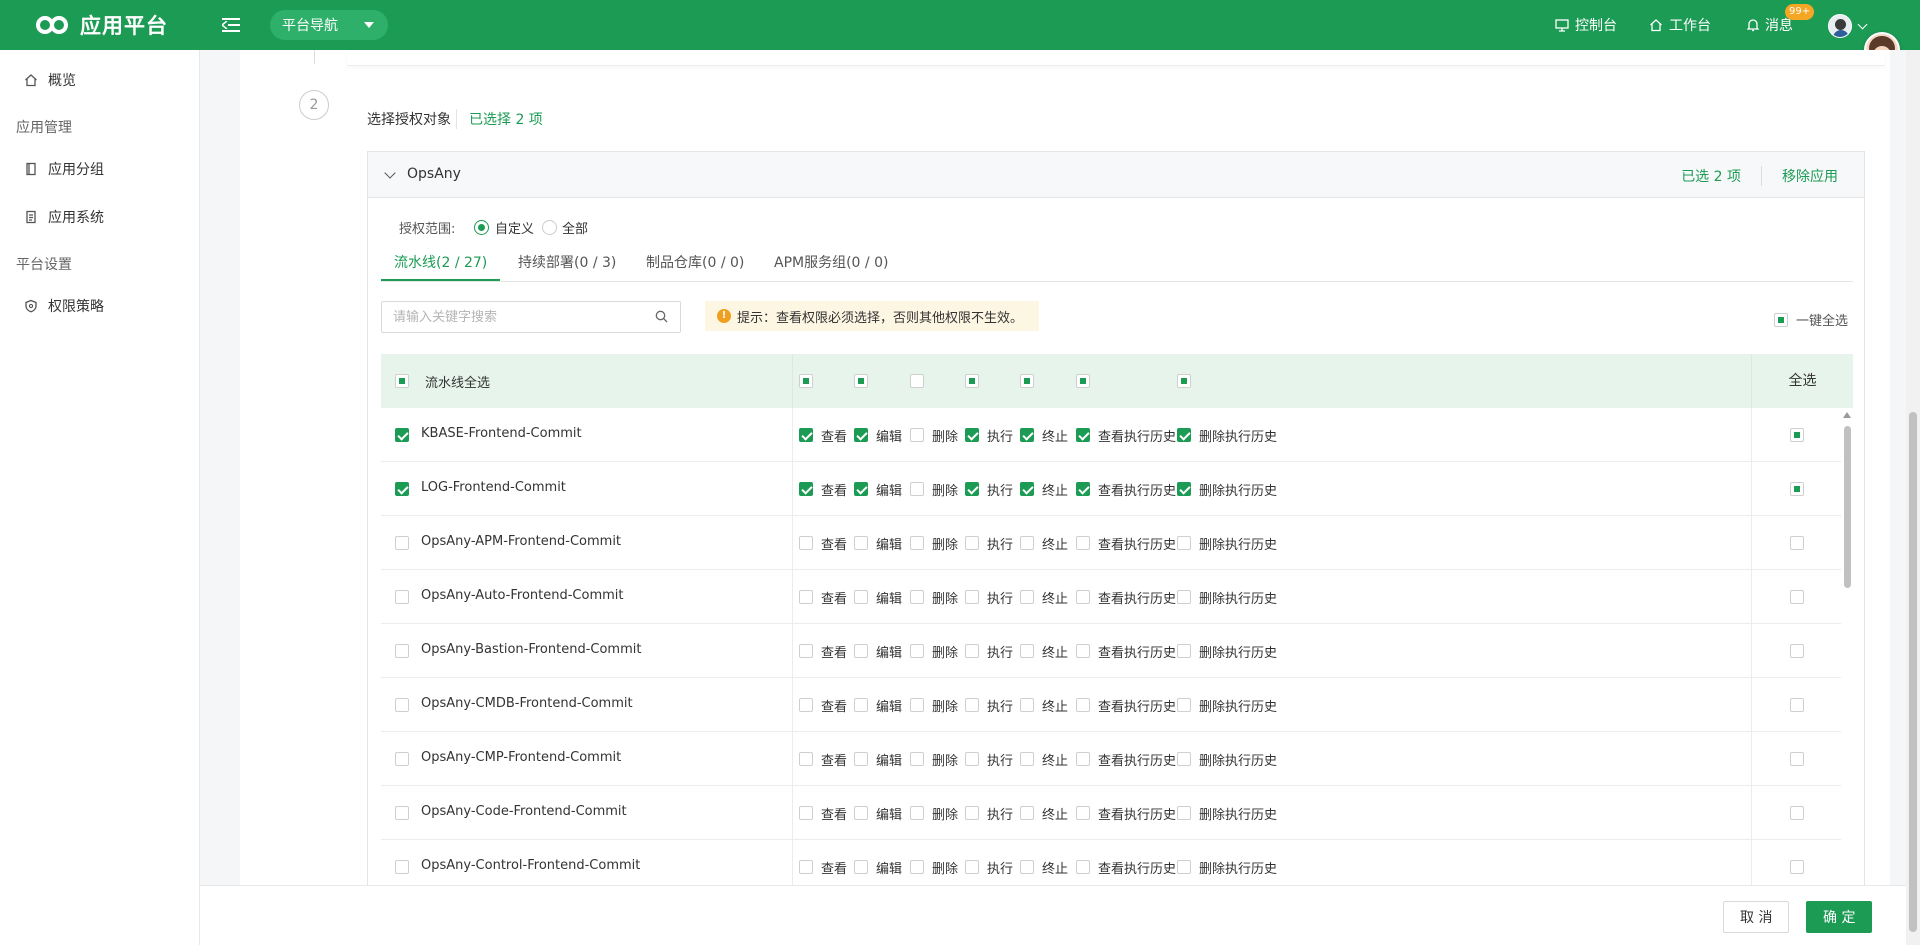 The width and height of the screenshot is (1920, 945). Describe the element at coordinates (1780, 319) in the screenshot. I see `one-key-checkbox` at that location.